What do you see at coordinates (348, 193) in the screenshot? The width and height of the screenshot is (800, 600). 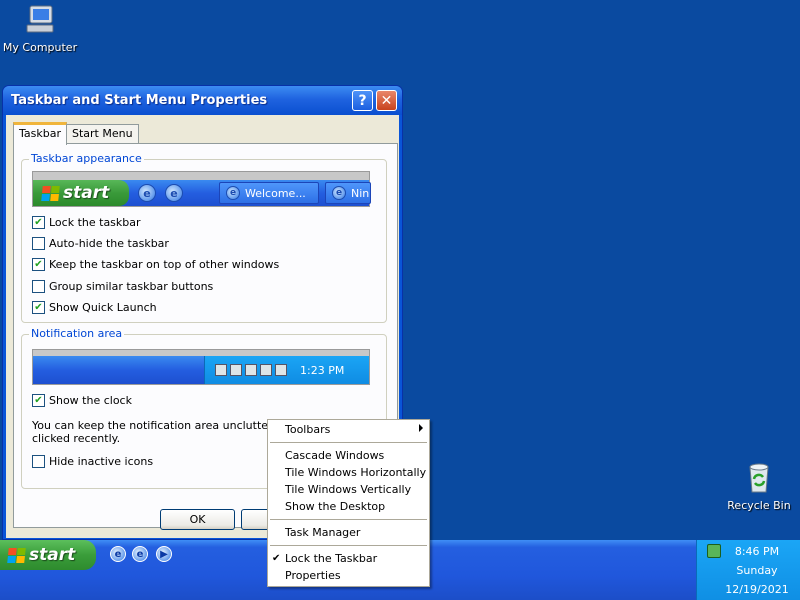 I see `preview-task-nin: e Nin` at bounding box center [348, 193].